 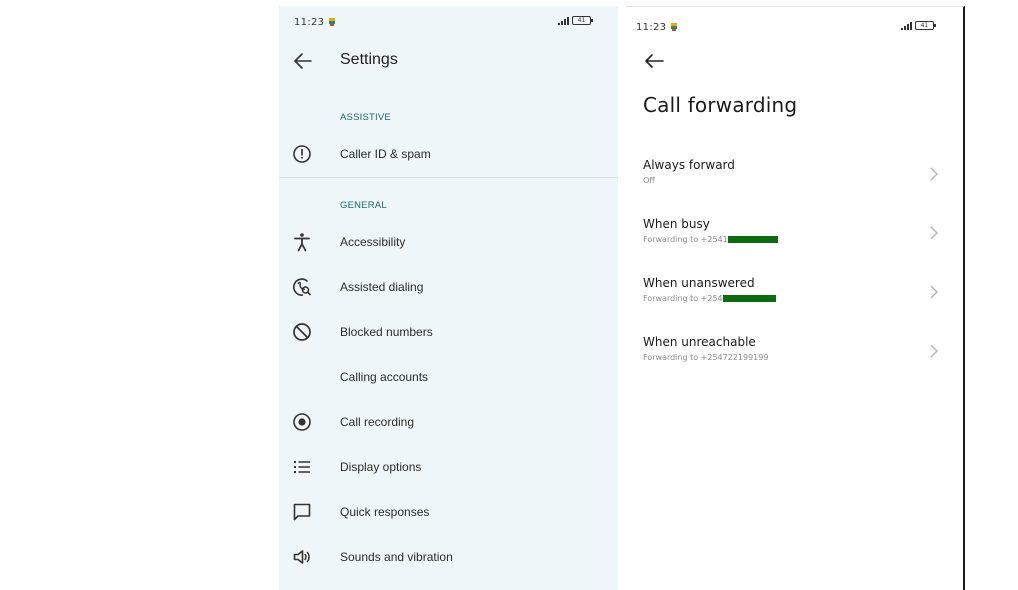 I want to click on section-header-general: GENERAL, so click(x=363, y=205).